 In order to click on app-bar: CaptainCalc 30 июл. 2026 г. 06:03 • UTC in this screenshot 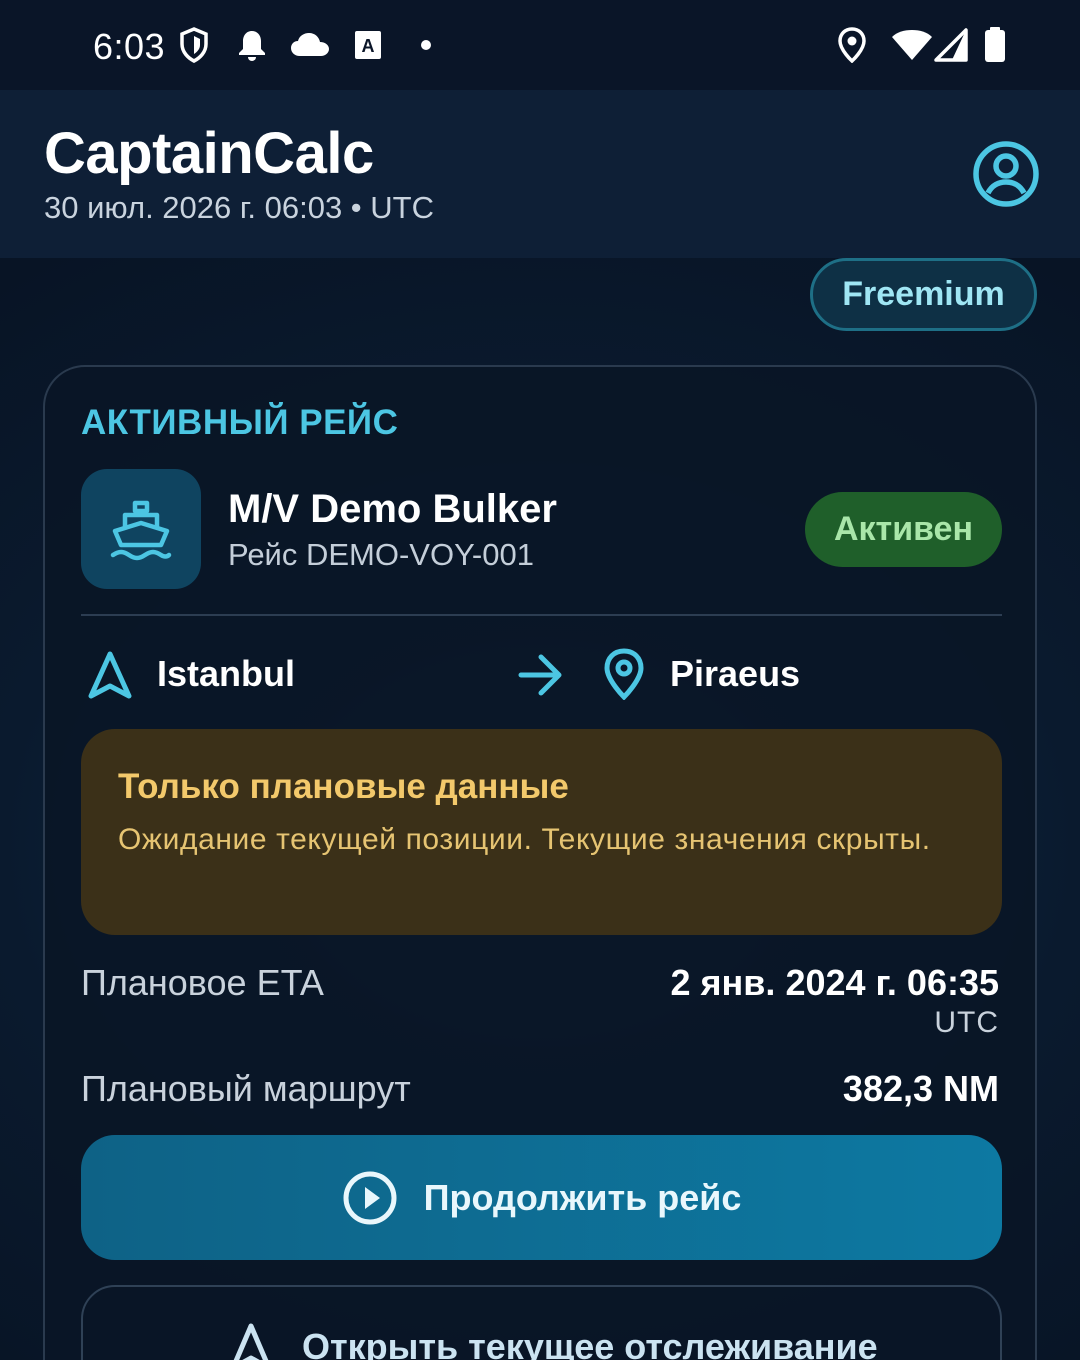, I will do `click(540, 174)`.